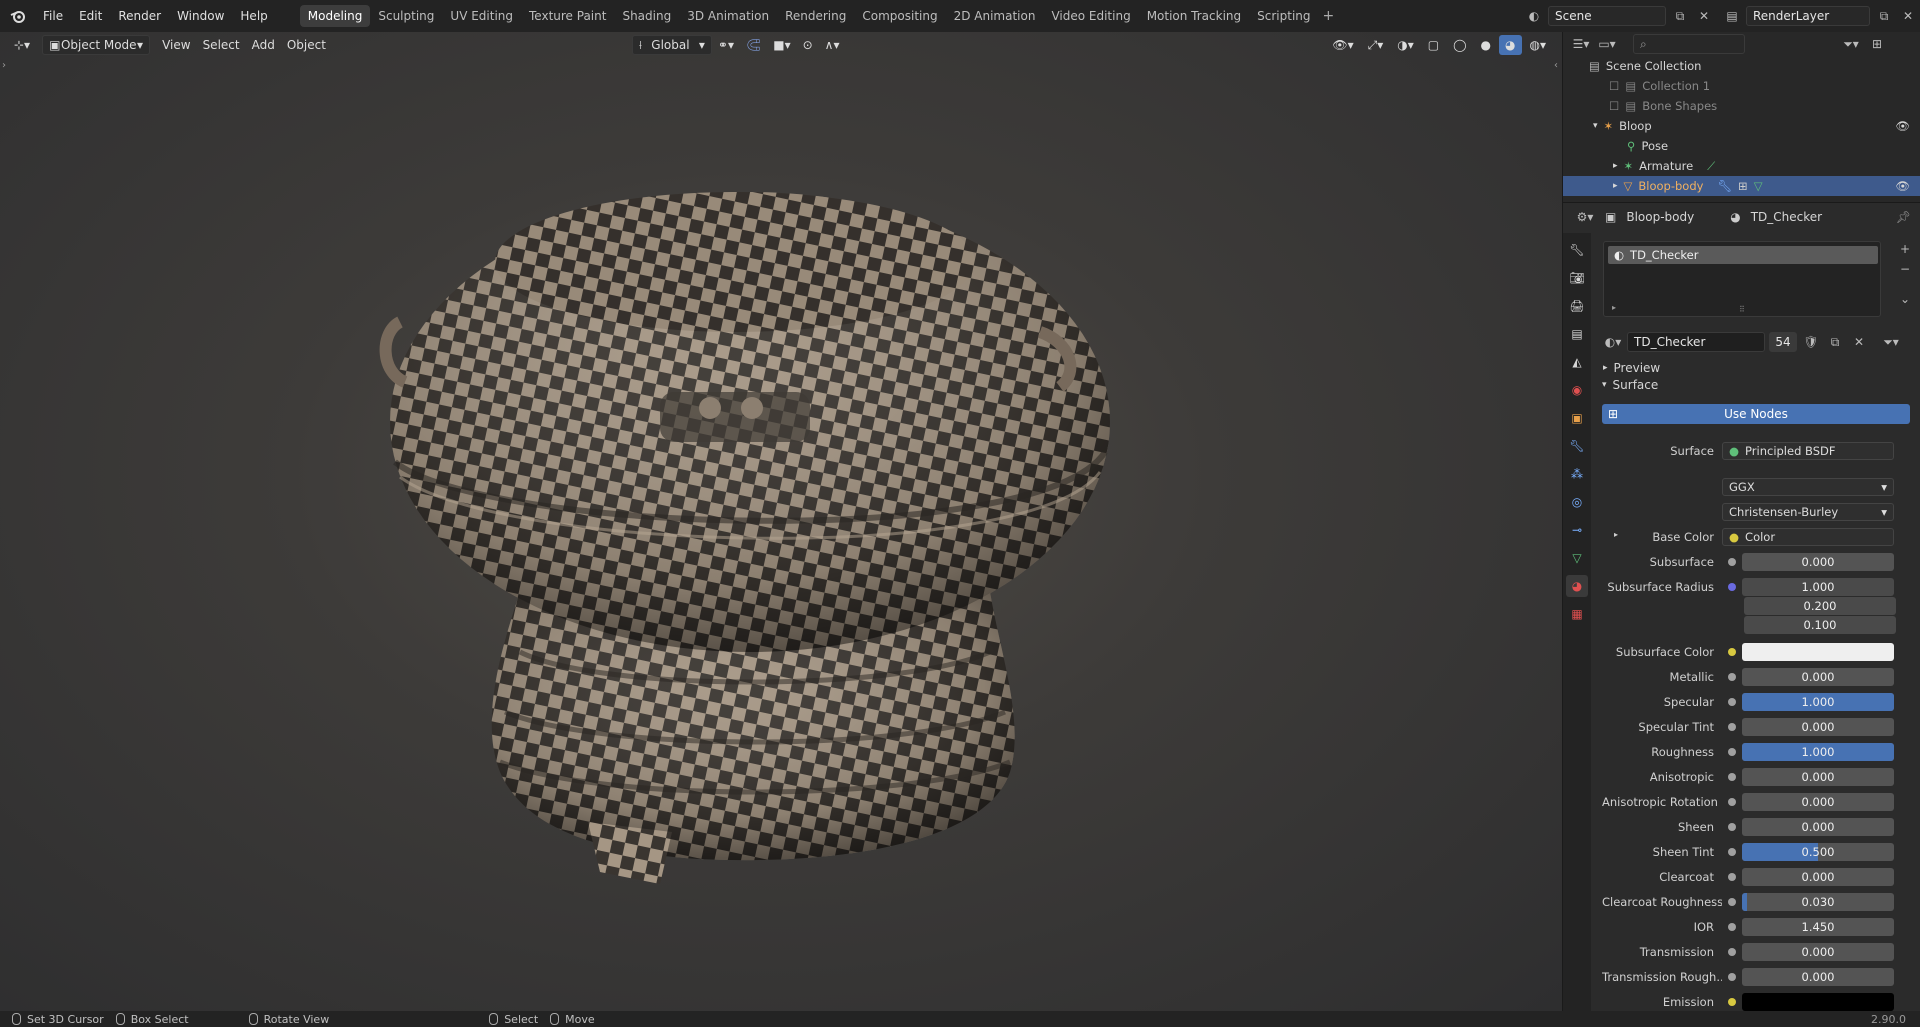 The width and height of the screenshot is (1920, 1027). What do you see at coordinates (1891, 342) in the screenshot?
I see `link-icon: ⏷▾` at bounding box center [1891, 342].